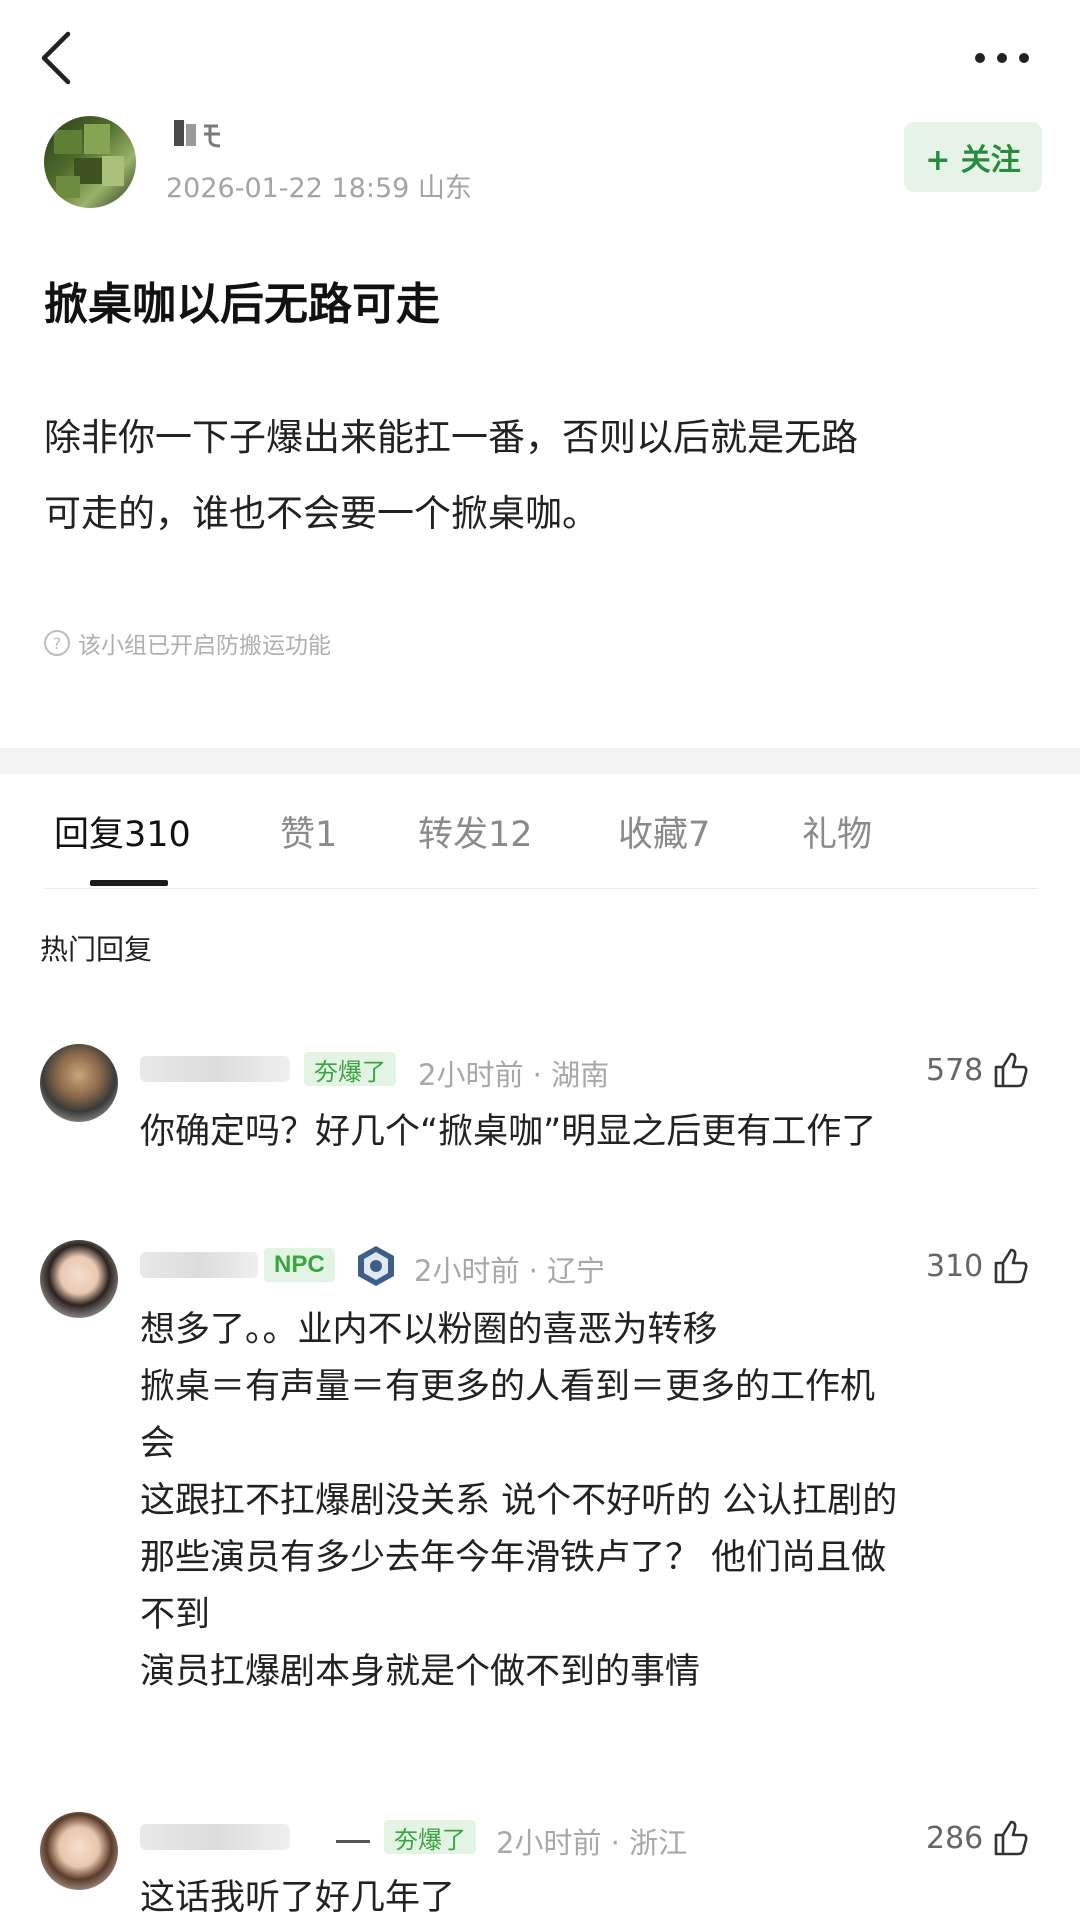  Describe the element at coordinates (837, 835) in the screenshot. I see `tab-label: 礼物` at that location.